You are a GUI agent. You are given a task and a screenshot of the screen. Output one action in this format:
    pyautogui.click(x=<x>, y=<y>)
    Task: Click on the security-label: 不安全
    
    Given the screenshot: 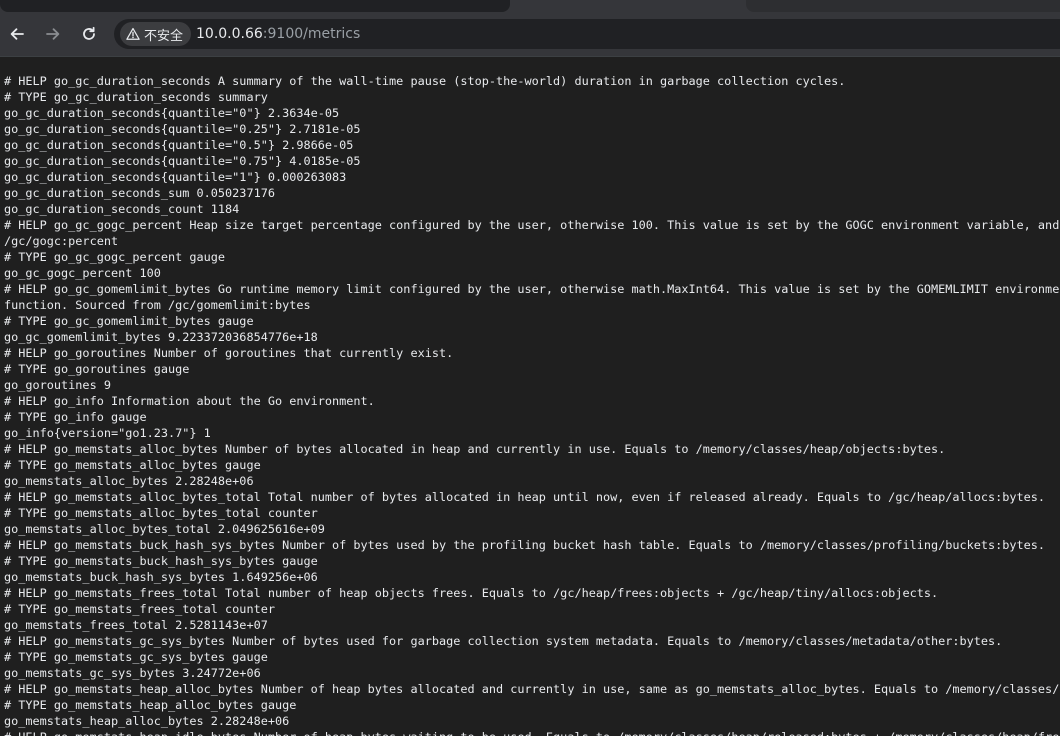 What is the action you would take?
    pyautogui.click(x=164, y=36)
    